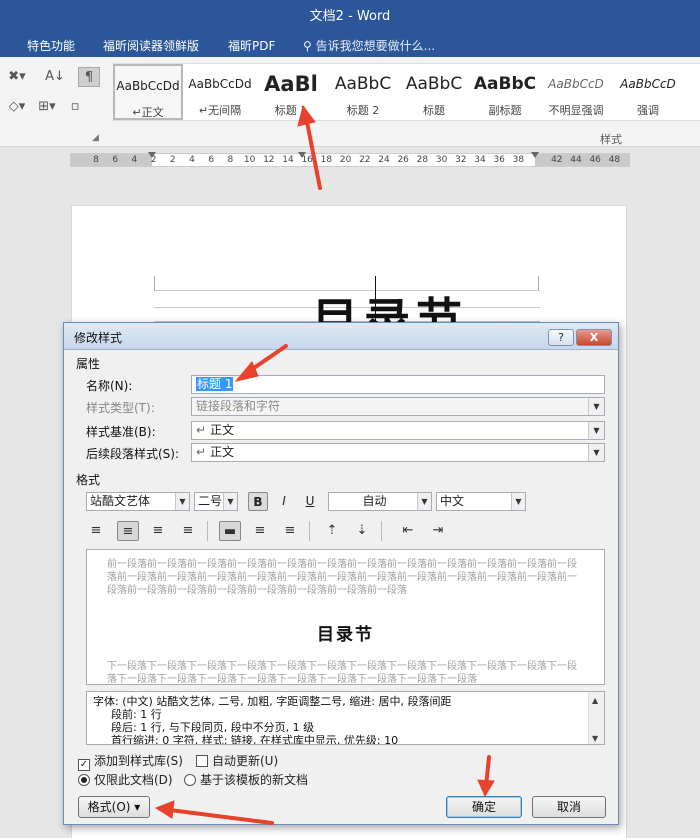 The height and width of the screenshot is (838, 700). Describe the element at coordinates (576, 92) in the screenshot. I see `style-subtle-emphasis: AaBbCcD 不明显强调` at that location.